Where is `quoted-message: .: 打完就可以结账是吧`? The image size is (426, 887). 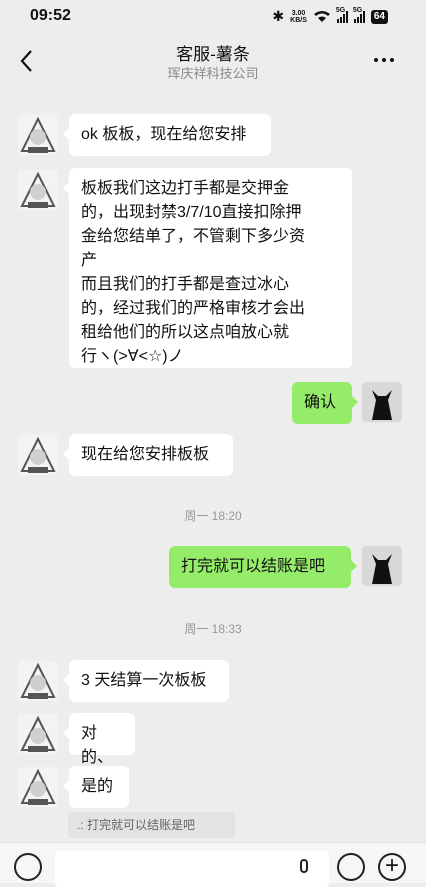 quoted-message: .: 打完就可以结账是吧 is located at coordinates (151, 825).